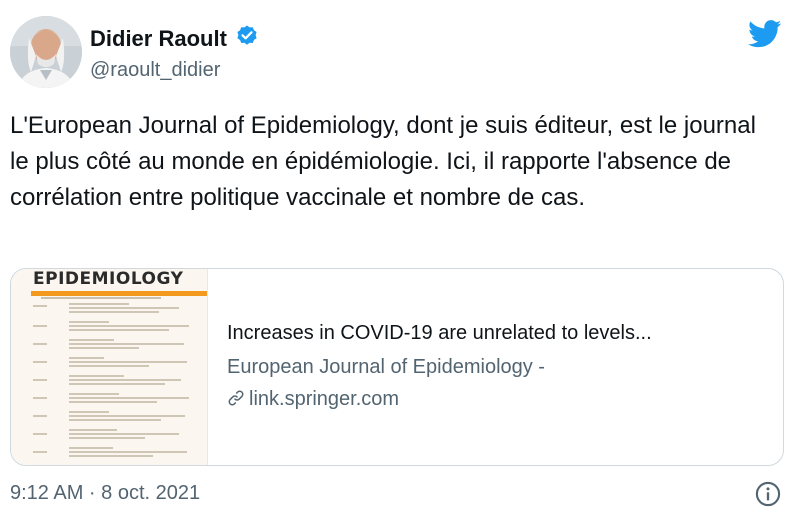 Image resolution: width=794 pixels, height=517 pixels. What do you see at coordinates (158, 39) in the screenshot?
I see `display-name: Didier Raoult` at bounding box center [158, 39].